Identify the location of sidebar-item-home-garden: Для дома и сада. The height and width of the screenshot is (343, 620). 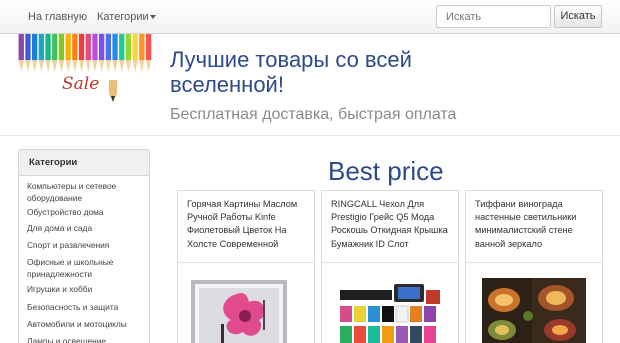
(86, 228).